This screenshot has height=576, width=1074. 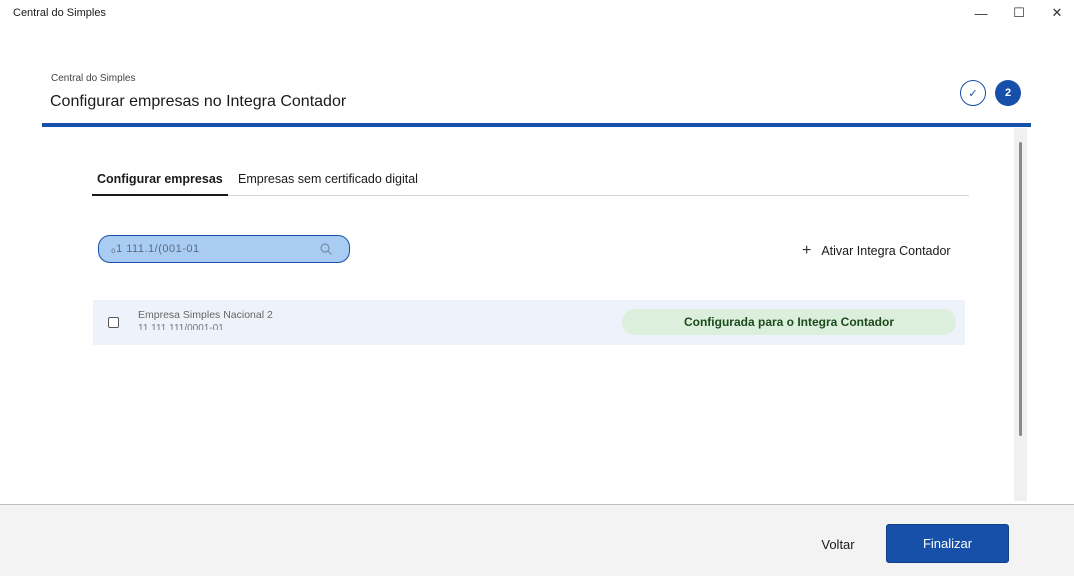 What do you see at coordinates (59, 13) in the screenshot?
I see `window-title: Central do Simples` at bounding box center [59, 13].